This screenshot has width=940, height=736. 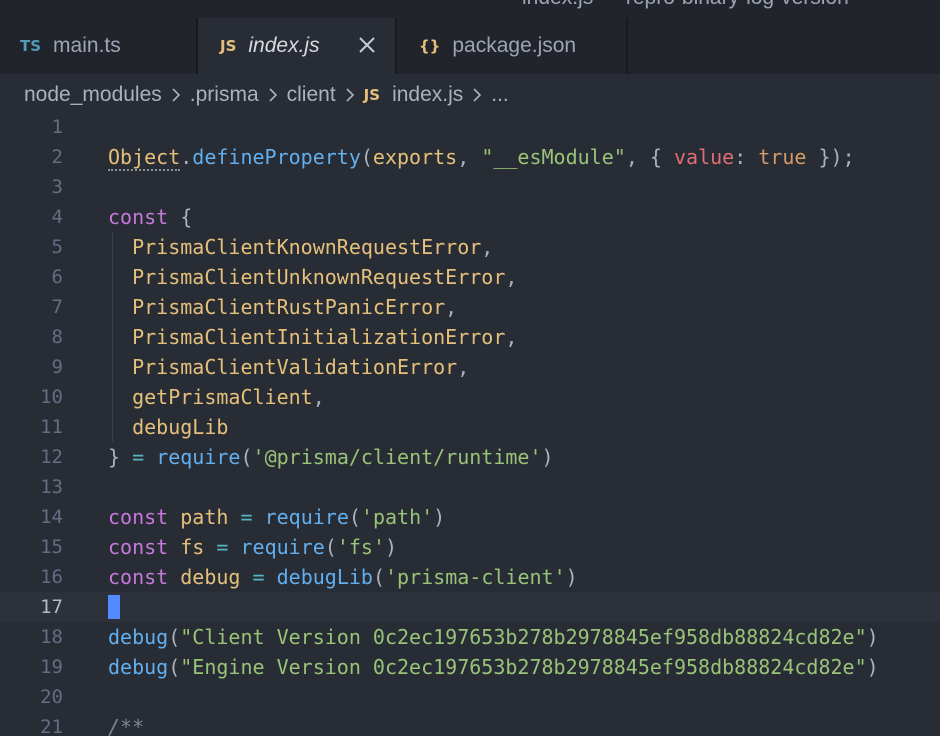 I want to click on code-token: 'path', so click(x=397, y=517).